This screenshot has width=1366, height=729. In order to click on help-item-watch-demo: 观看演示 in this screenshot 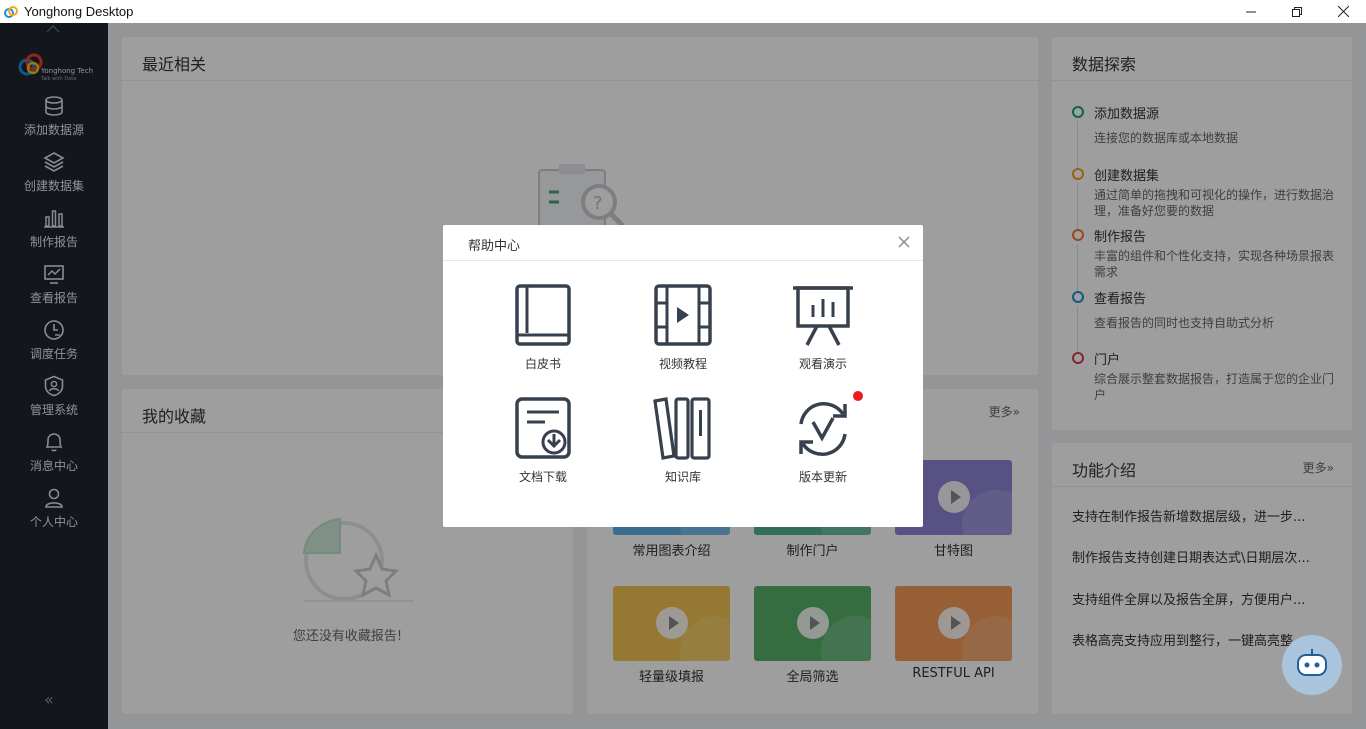, I will do `click(823, 335)`.